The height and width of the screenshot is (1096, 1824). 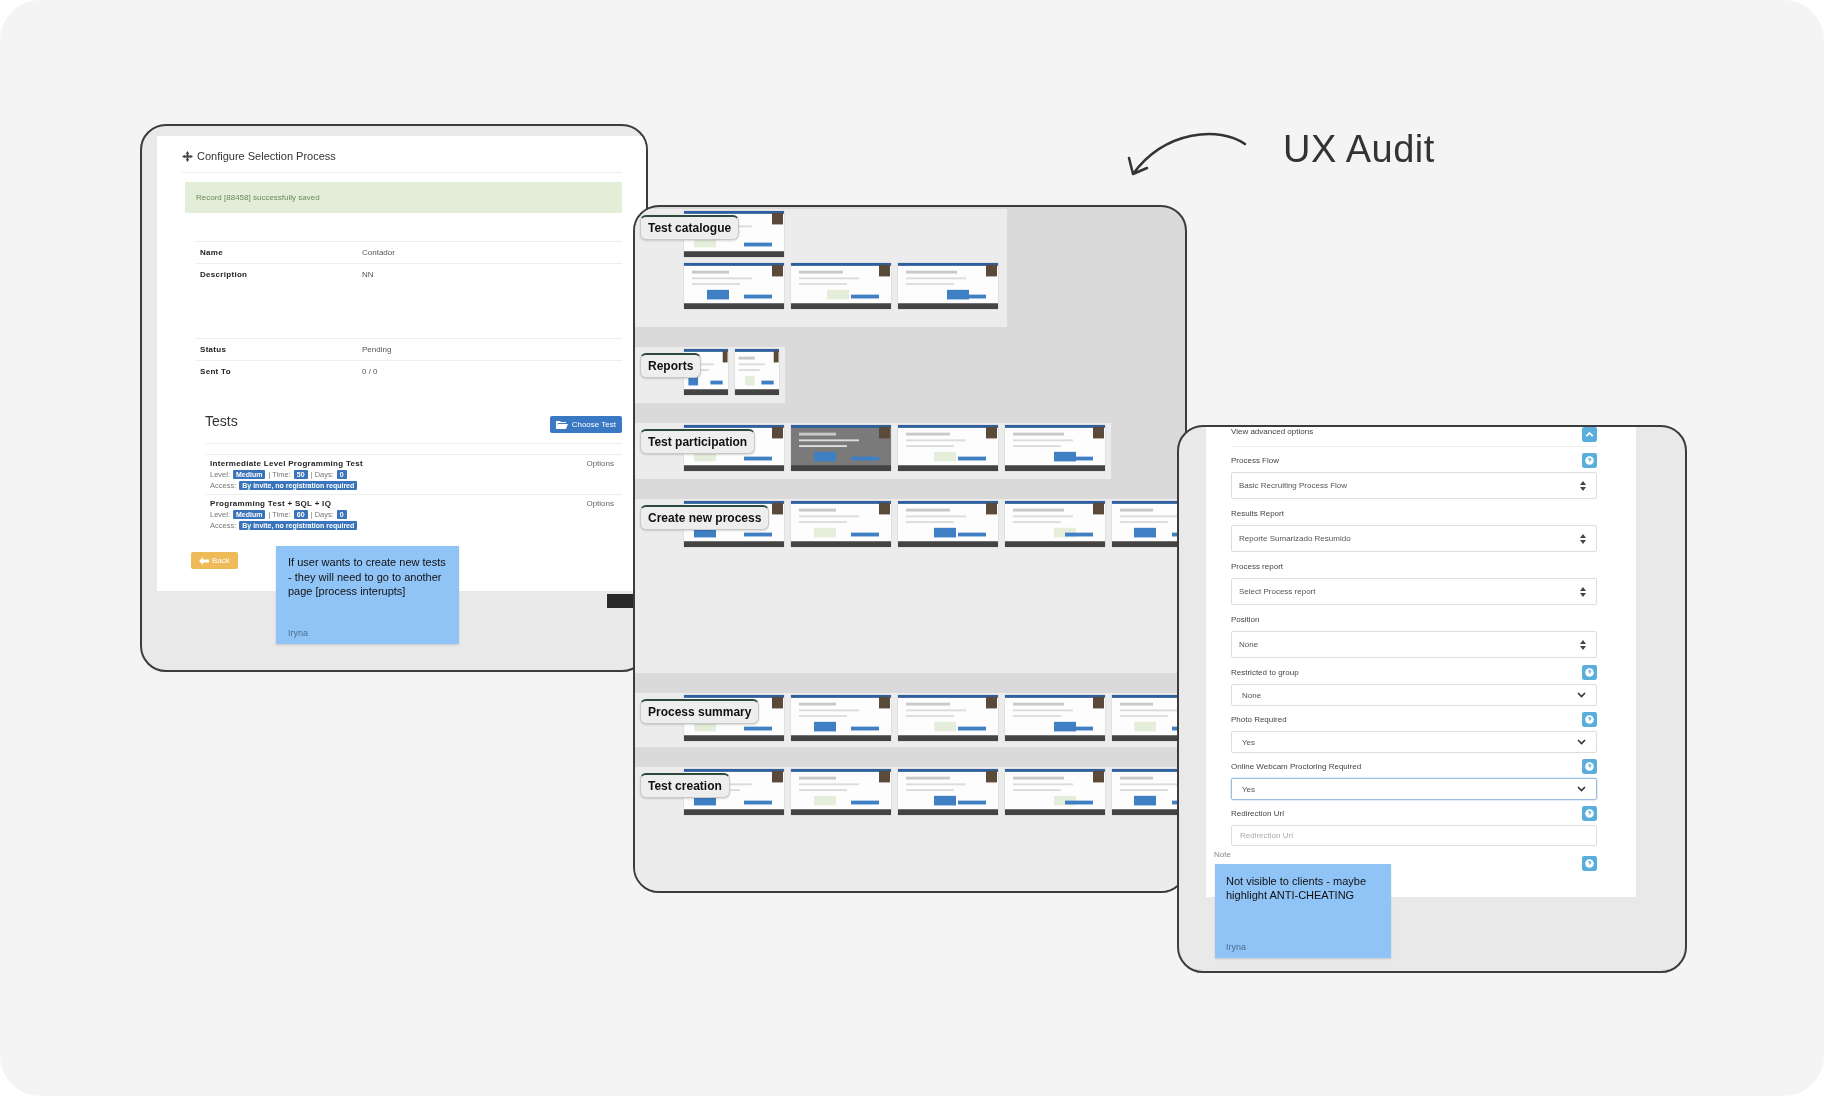 I want to click on note-text: If user wants to create new tests - they will need to go to another page [process interupts], so click(x=367, y=577).